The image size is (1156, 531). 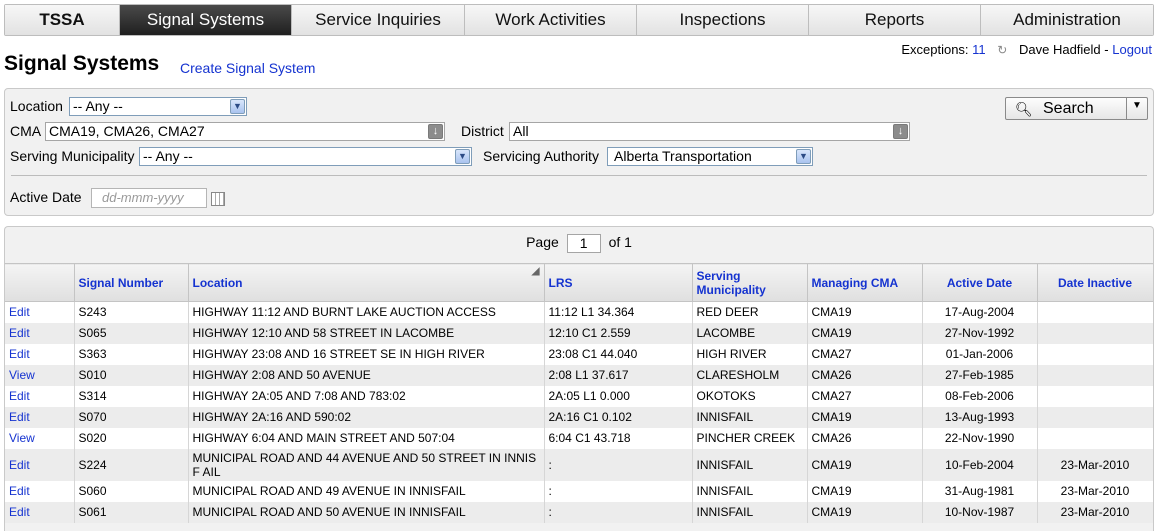 What do you see at coordinates (979, 49) in the screenshot?
I see `exceptions-count-link: 11` at bounding box center [979, 49].